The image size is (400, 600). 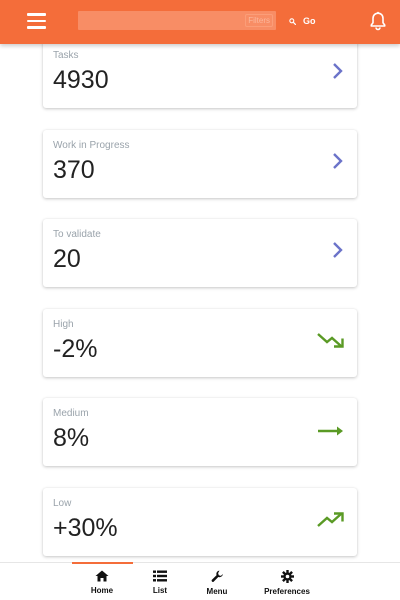 What do you see at coordinates (330, 519) in the screenshot?
I see `trending-up-icon` at bounding box center [330, 519].